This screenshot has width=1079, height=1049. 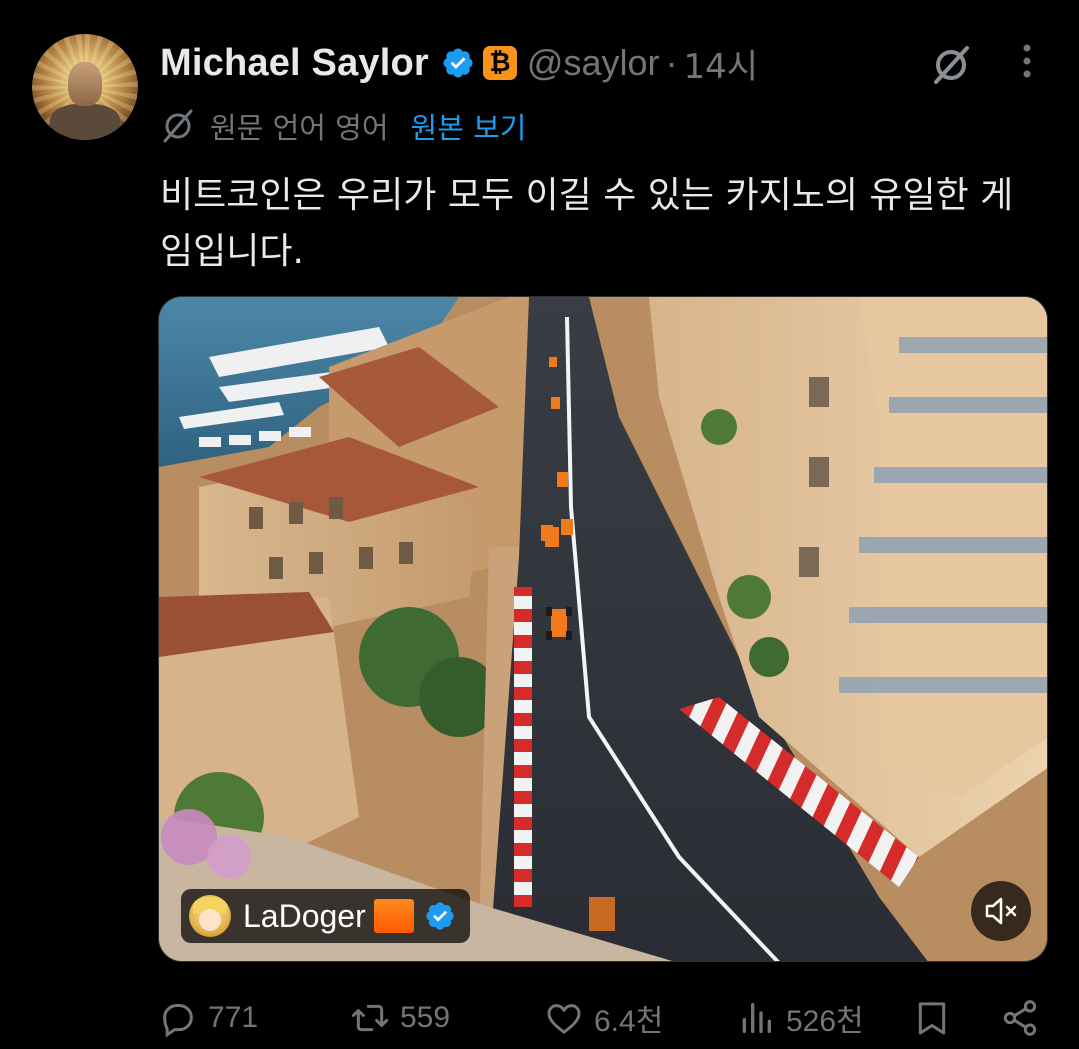 I want to click on like-count: 6.4천, so click(x=629, y=1021).